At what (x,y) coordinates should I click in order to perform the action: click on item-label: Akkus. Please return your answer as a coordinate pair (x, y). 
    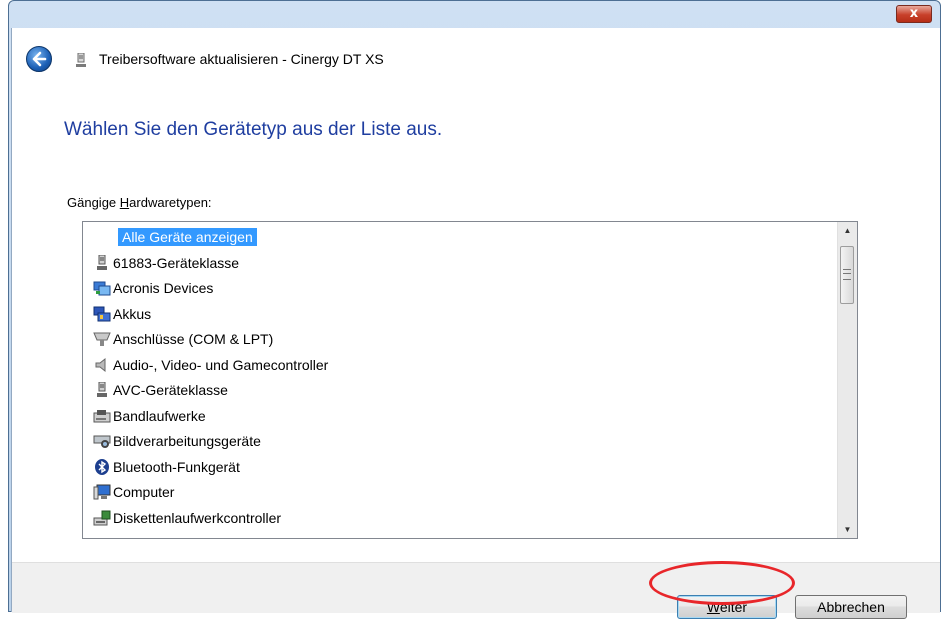
    Looking at the image, I should click on (132, 313).